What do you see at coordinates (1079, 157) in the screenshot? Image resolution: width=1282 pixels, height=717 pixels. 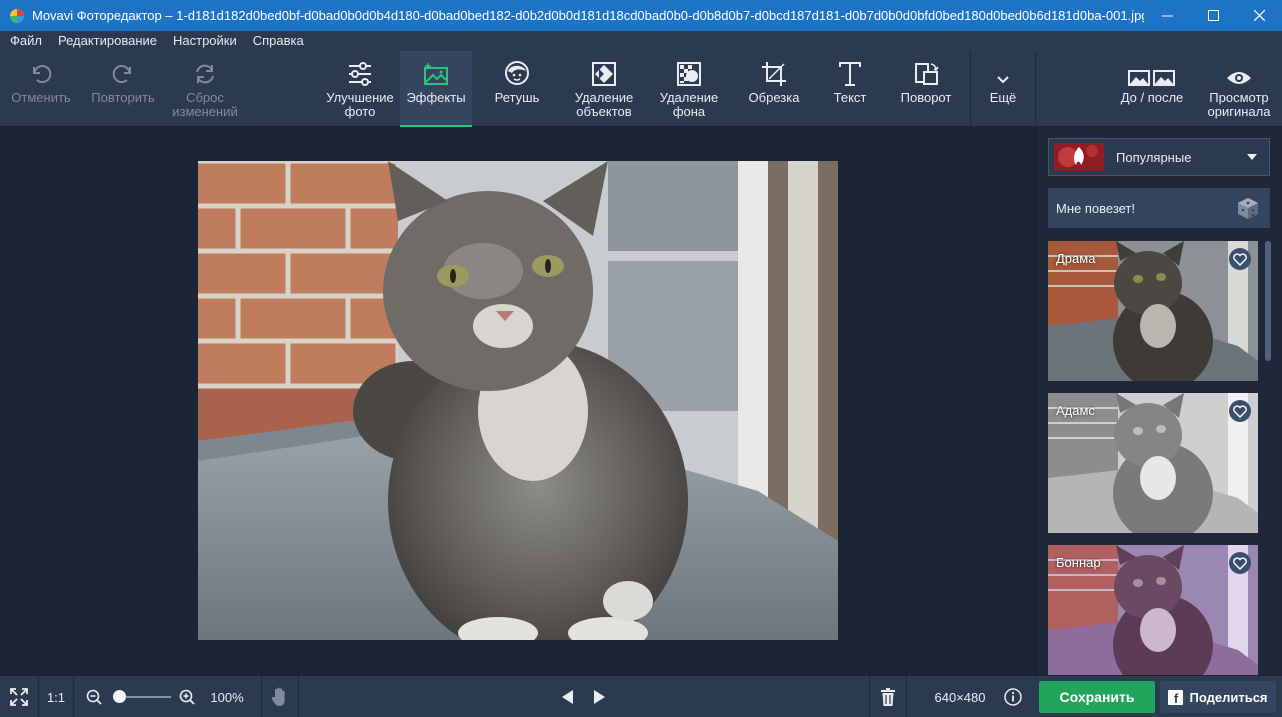 I see `flame-icon` at bounding box center [1079, 157].